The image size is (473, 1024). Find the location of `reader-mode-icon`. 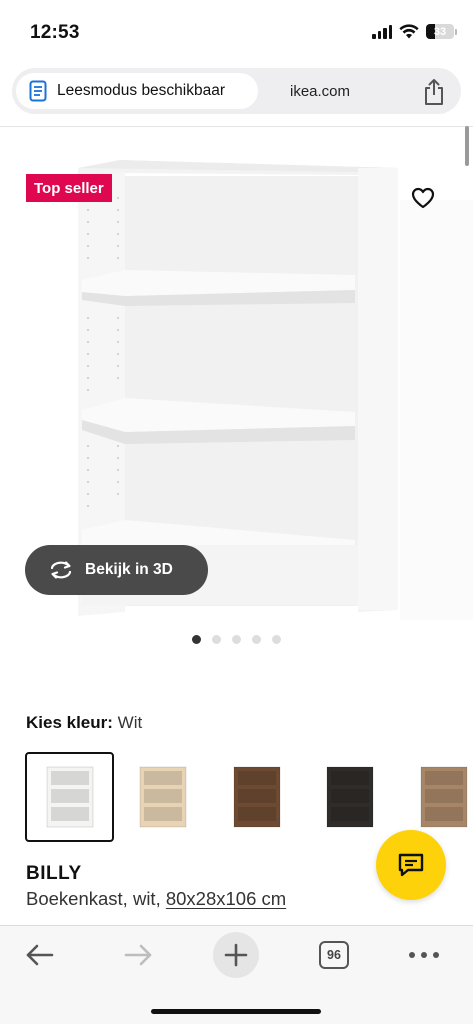

reader-mode-icon is located at coordinates (38, 91).